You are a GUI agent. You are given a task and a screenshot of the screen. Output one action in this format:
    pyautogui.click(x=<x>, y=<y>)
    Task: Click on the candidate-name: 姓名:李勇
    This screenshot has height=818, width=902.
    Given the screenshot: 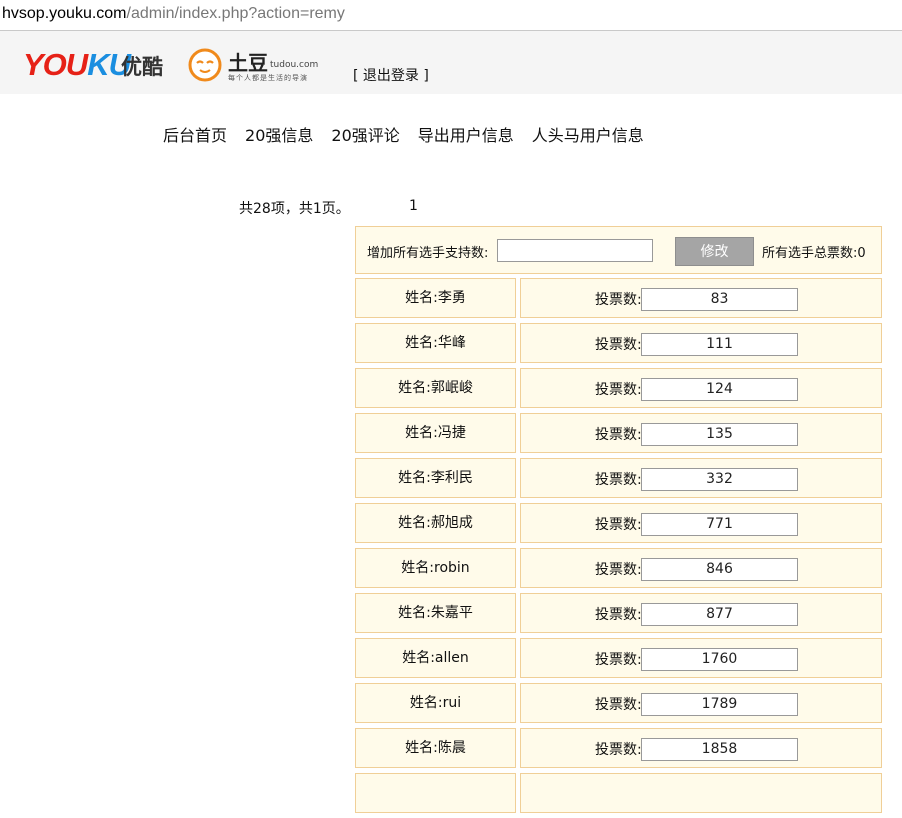 What is the action you would take?
    pyautogui.click(x=435, y=298)
    